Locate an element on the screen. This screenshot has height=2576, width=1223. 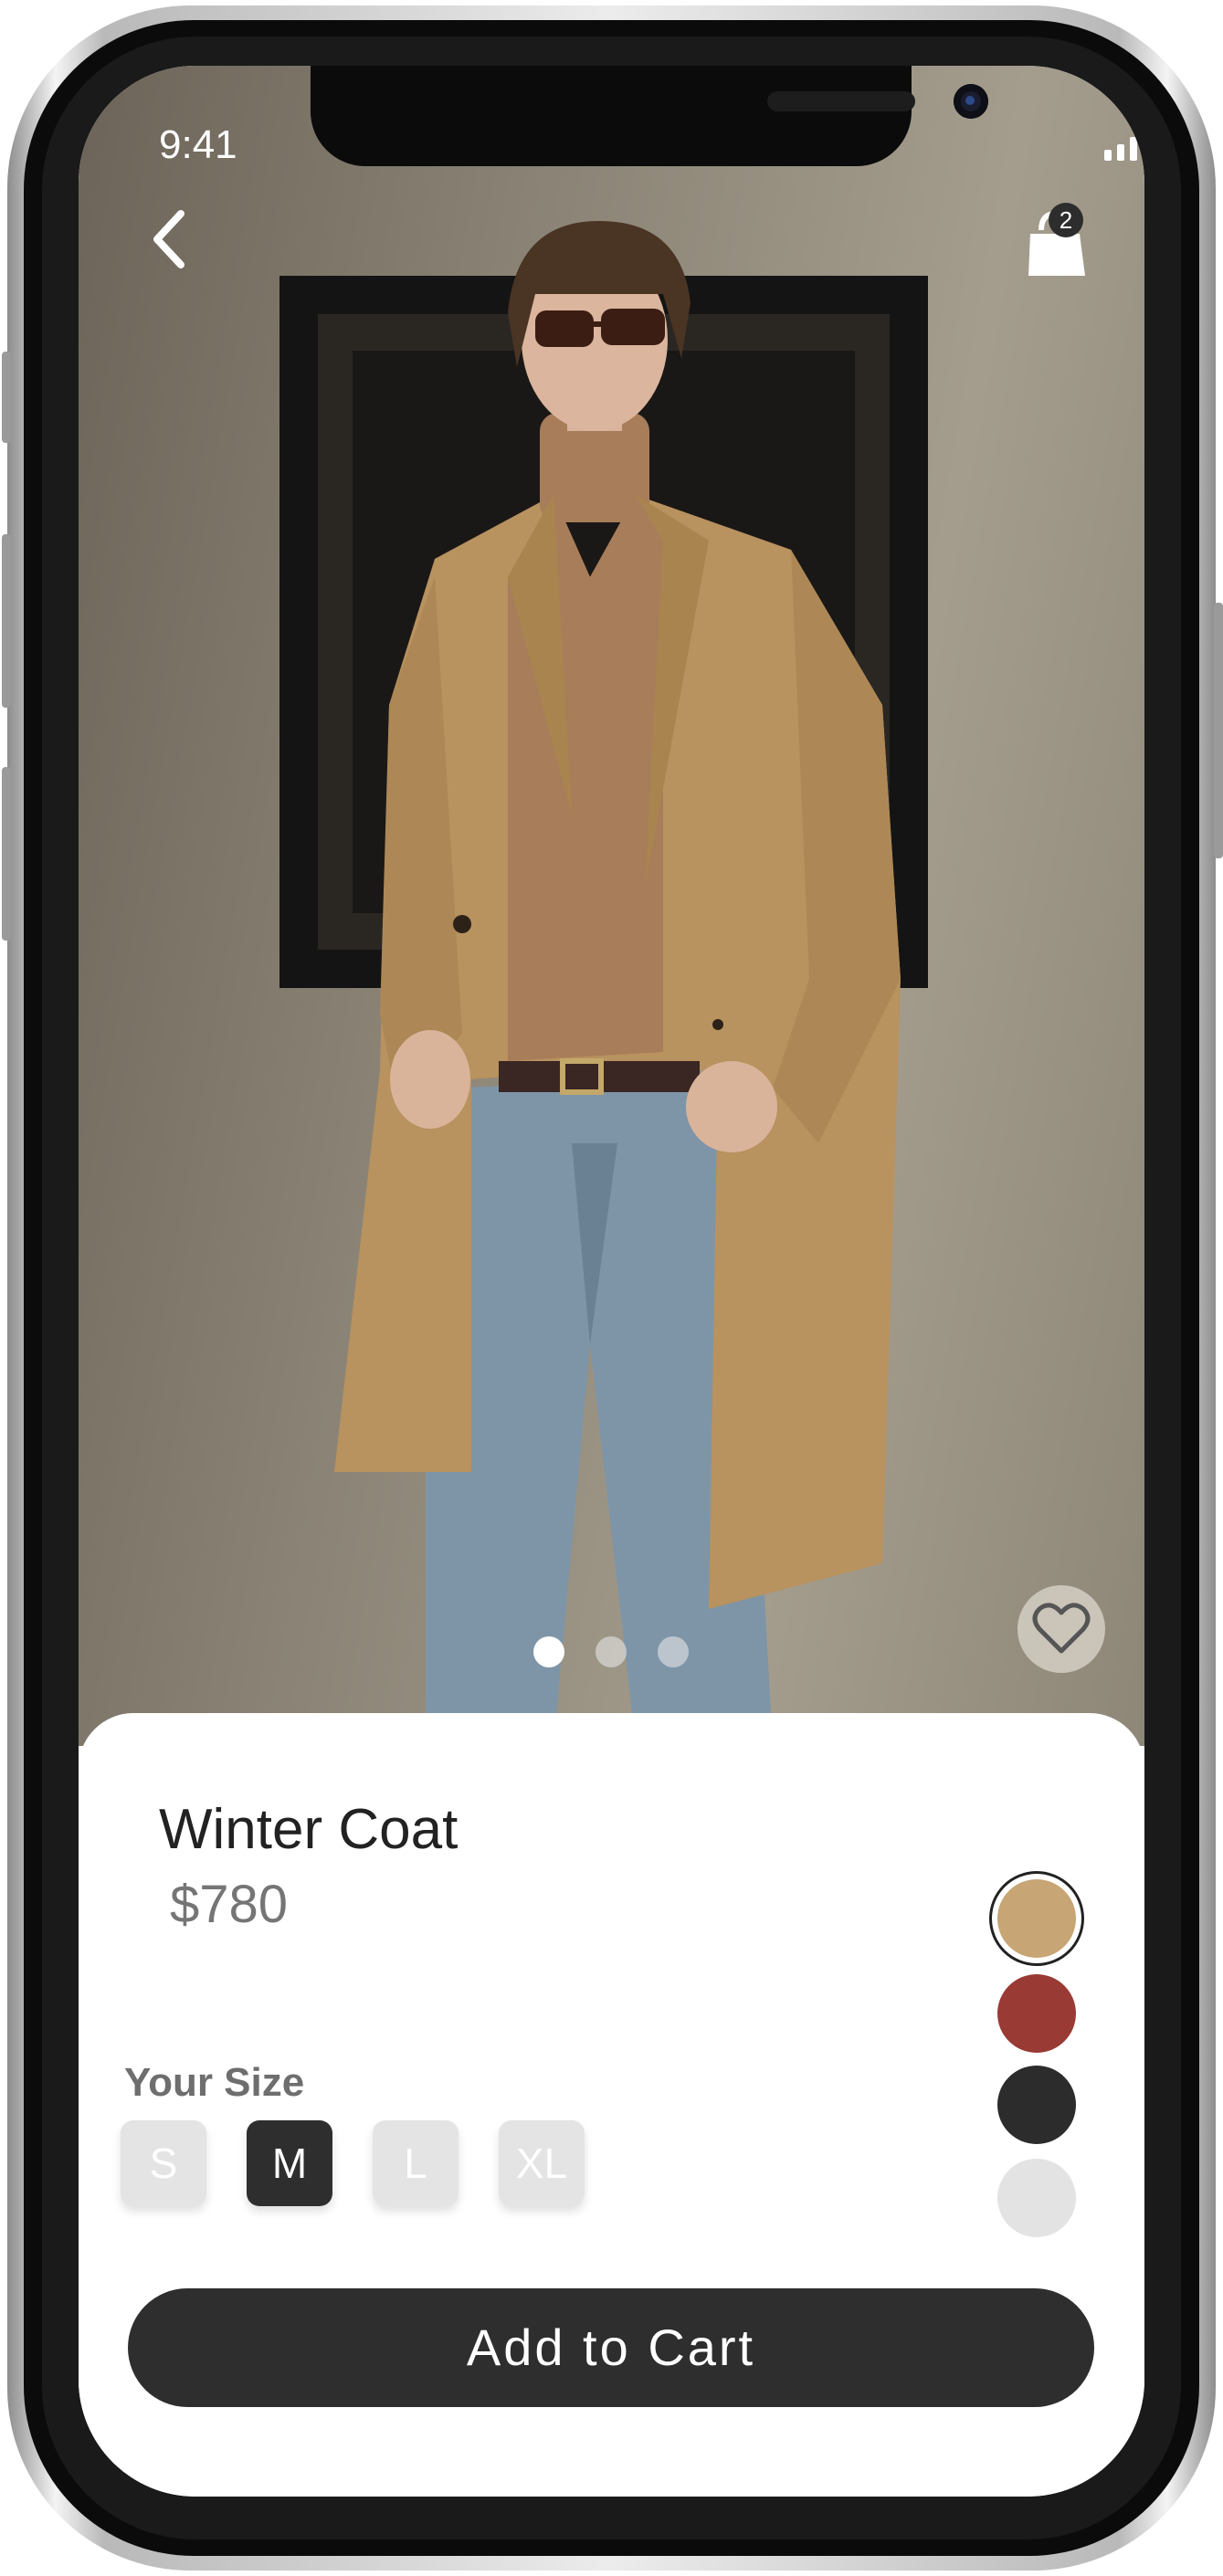
status-time: 9:41 is located at coordinates (198, 144).